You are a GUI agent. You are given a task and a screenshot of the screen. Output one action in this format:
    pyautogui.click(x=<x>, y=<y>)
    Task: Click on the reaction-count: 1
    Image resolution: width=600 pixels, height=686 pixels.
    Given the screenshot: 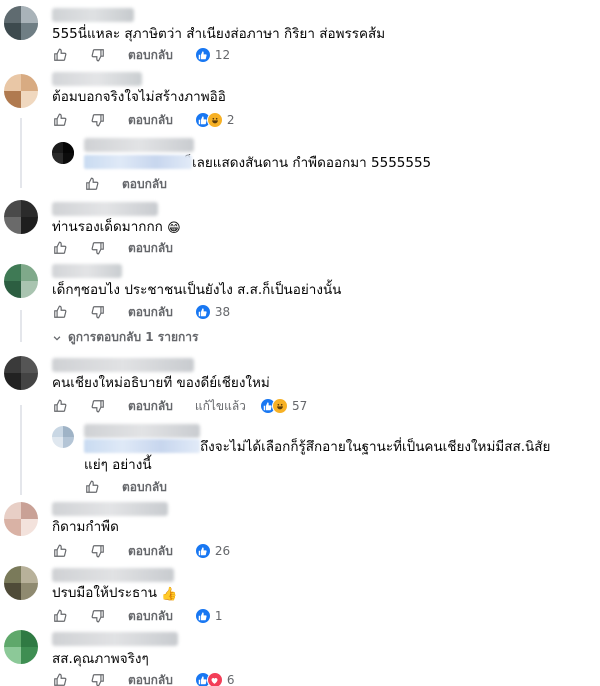 What is the action you would take?
    pyautogui.click(x=218, y=616)
    